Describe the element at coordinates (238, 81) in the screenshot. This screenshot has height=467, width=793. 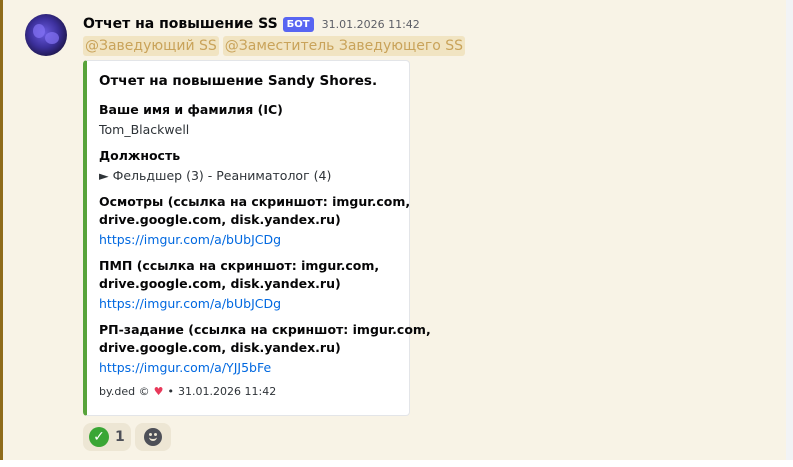
I see `embed-title: Отчет на повышение Sandy Shores.` at that location.